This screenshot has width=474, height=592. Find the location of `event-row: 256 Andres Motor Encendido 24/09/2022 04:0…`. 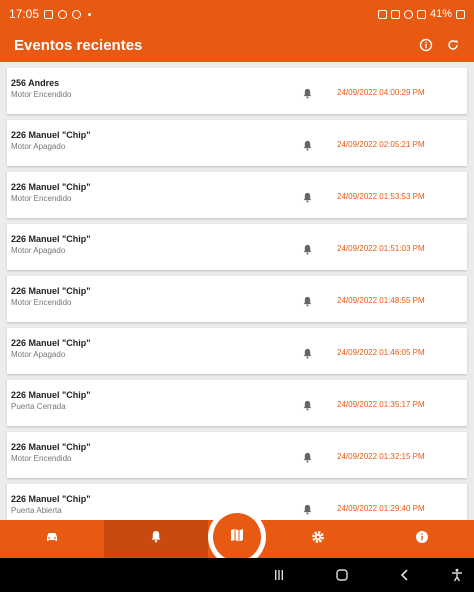

event-row: 256 Andres Motor Encendido 24/09/2022 04:0… is located at coordinates (237, 91).